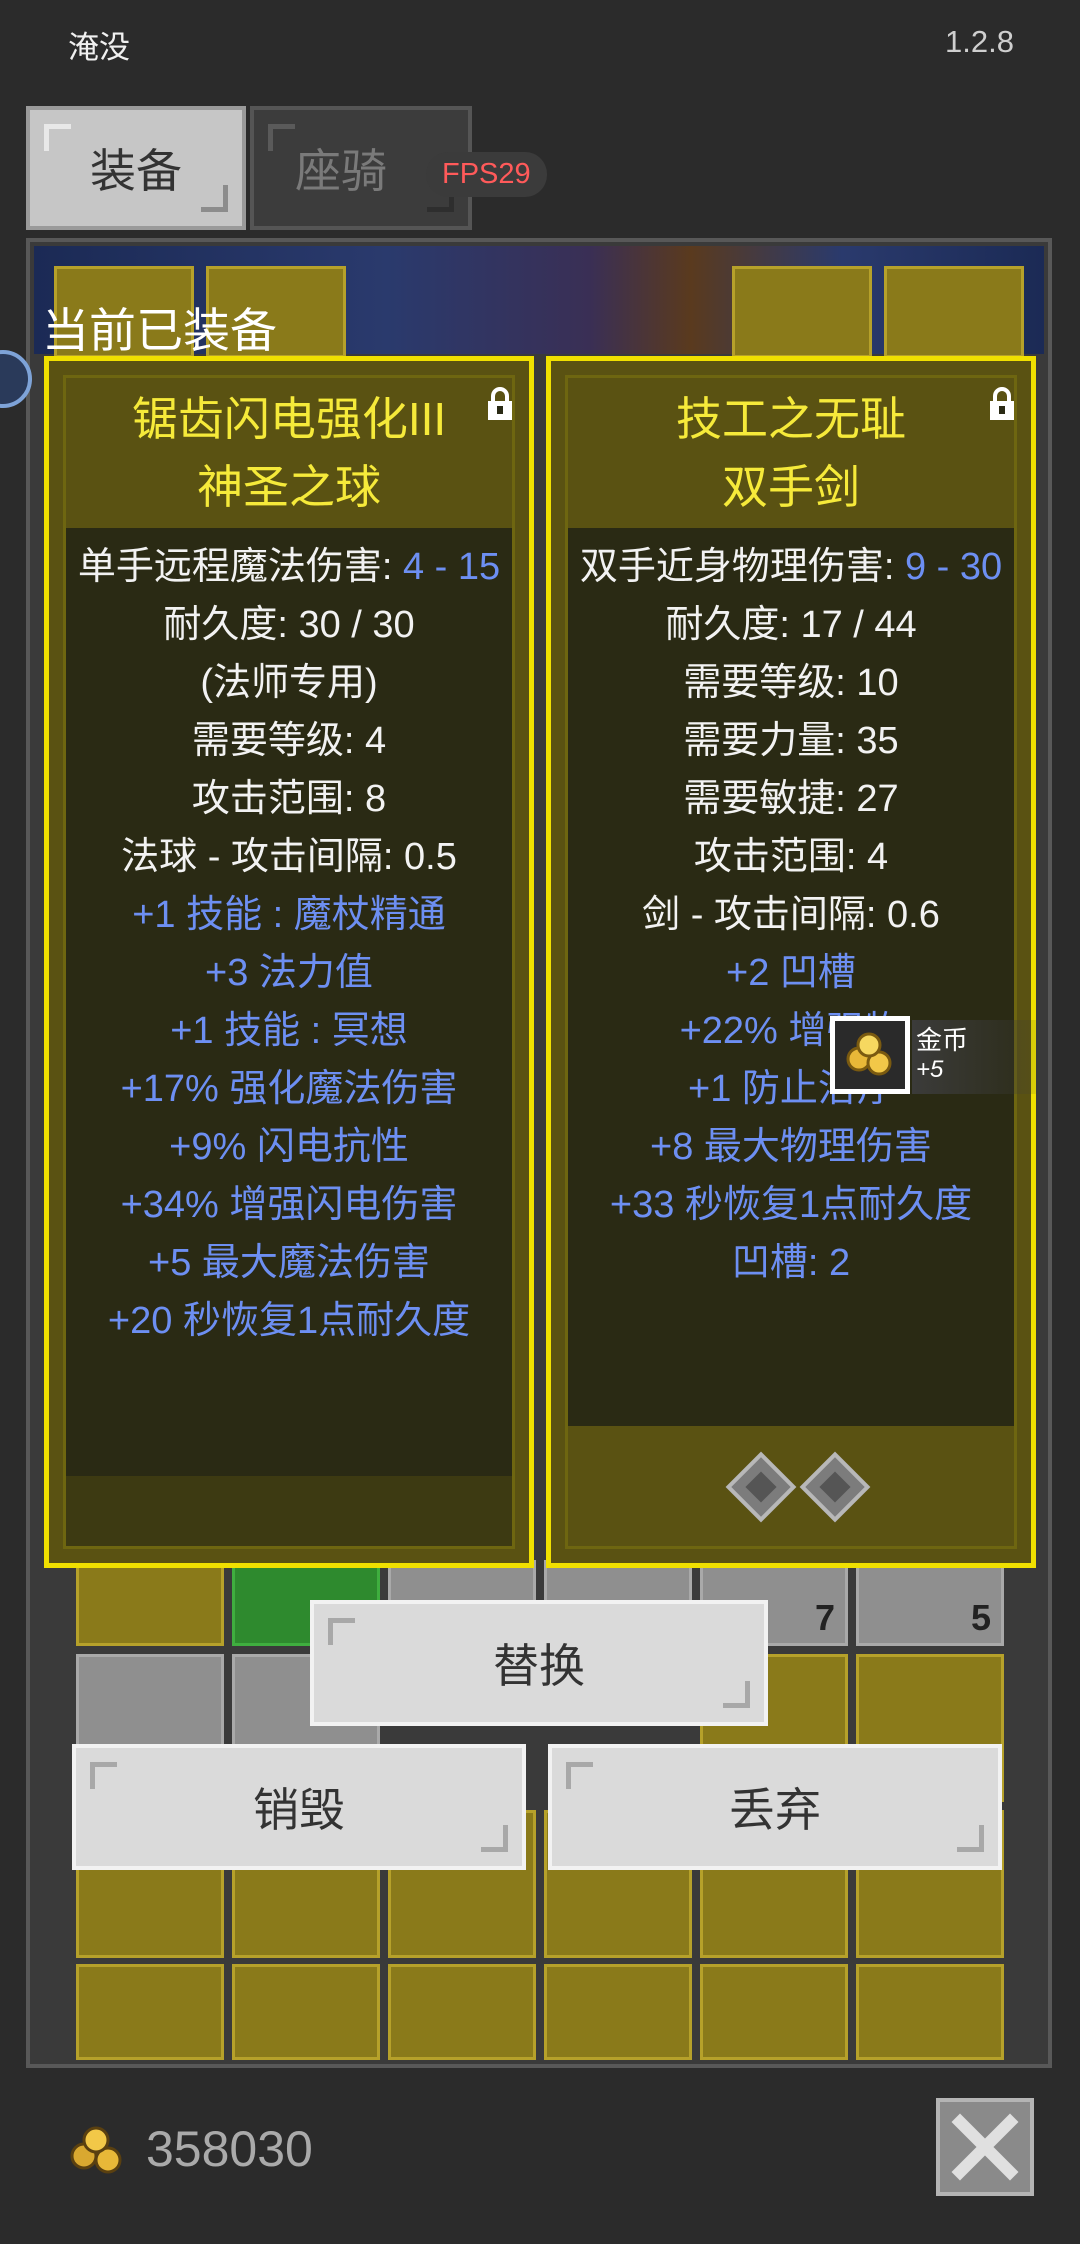  Describe the element at coordinates (289, 973) in the screenshot. I see `stat-line: +3 法力值` at that location.